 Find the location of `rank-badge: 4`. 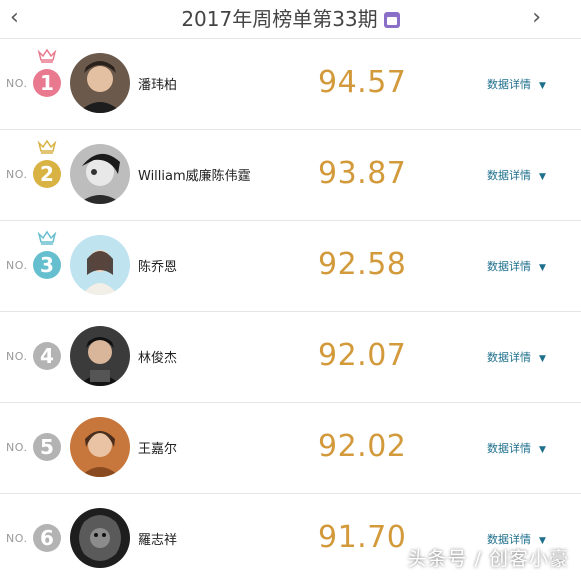

rank-badge: 4 is located at coordinates (47, 356).